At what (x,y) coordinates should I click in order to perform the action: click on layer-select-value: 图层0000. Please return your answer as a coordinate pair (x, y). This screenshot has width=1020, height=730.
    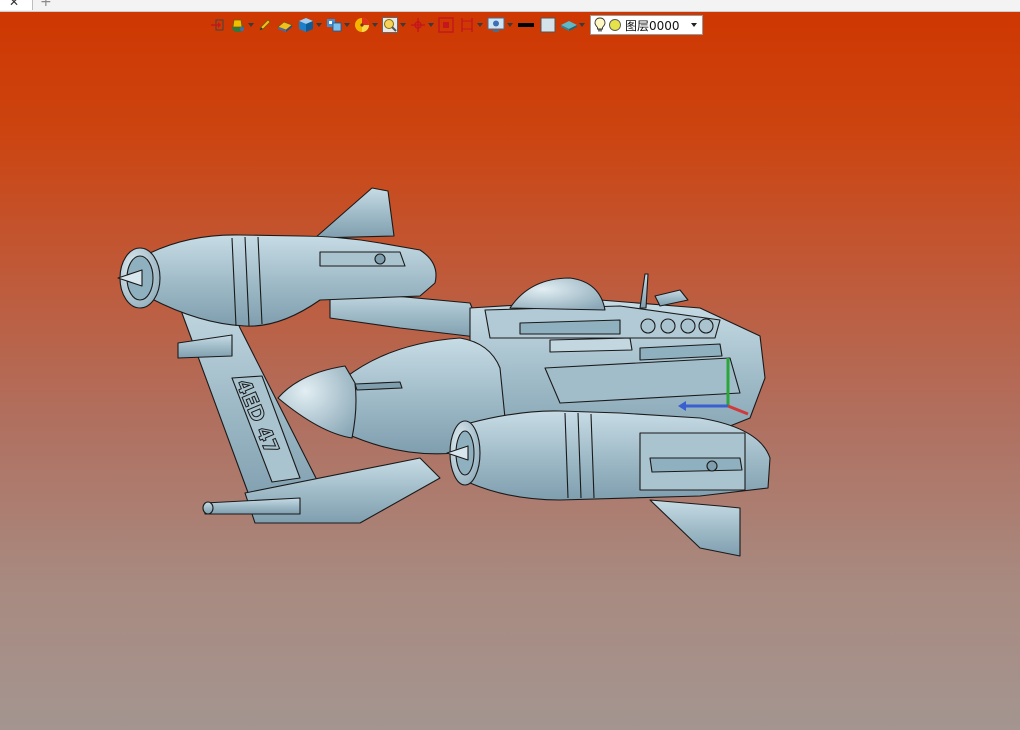
    Looking at the image, I should click on (652, 25).